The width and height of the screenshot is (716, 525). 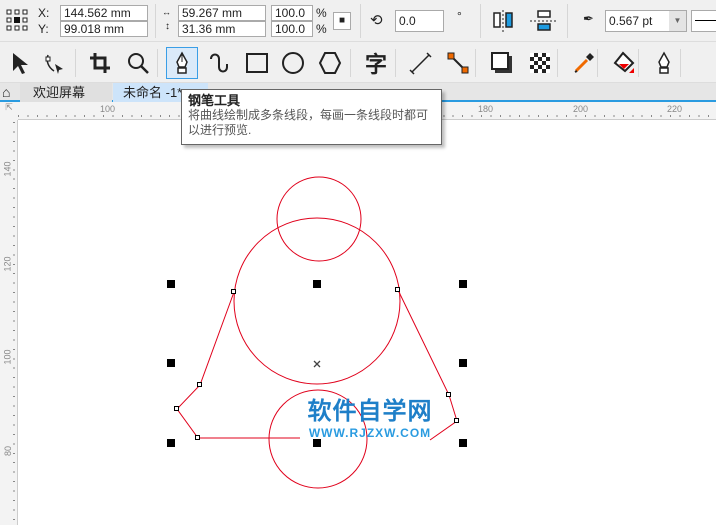 I want to click on pen-curve-right, so click(x=427, y=365).